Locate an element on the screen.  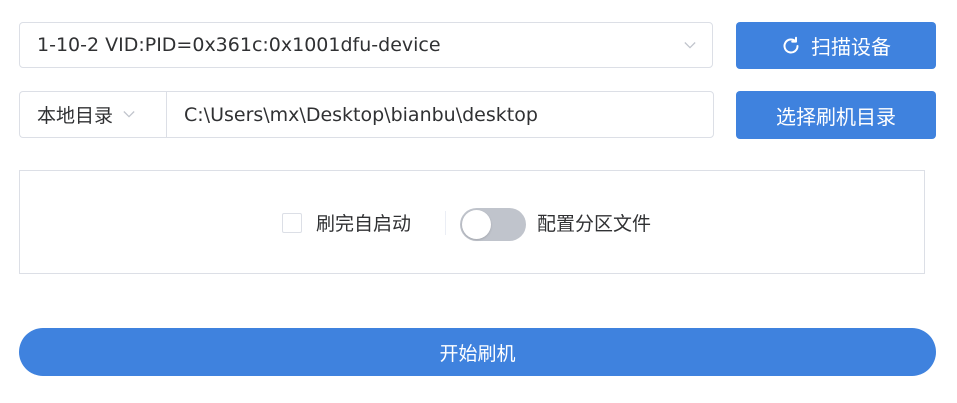
source-select: 本地目录 is located at coordinates (93, 114).